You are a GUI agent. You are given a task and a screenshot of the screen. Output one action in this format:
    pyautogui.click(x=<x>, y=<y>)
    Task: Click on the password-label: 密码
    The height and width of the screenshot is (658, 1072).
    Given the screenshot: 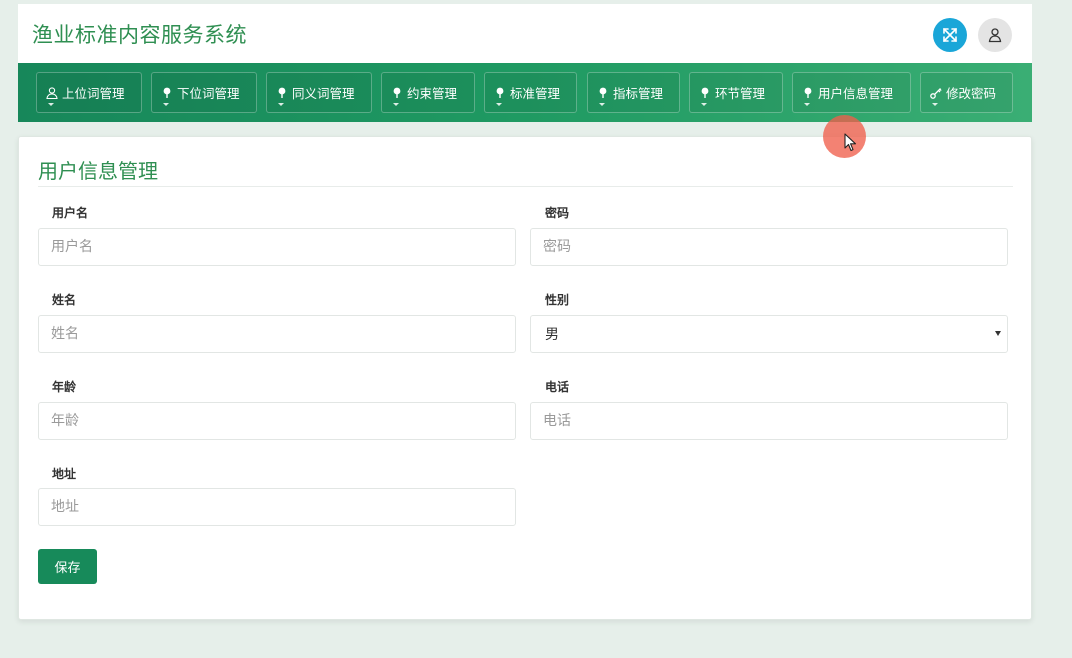 What is the action you would take?
    pyautogui.click(x=557, y=213)
    